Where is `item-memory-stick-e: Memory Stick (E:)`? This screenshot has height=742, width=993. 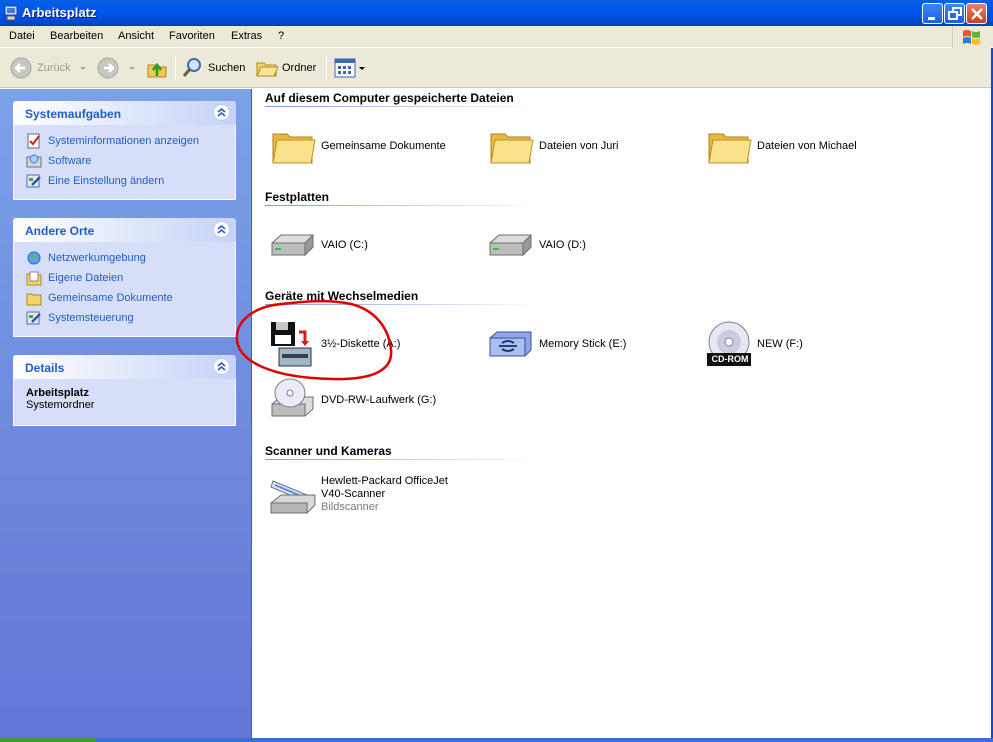 item-memory-stick-e: Memory Stick (E:) is located at coordinates (556, 344).